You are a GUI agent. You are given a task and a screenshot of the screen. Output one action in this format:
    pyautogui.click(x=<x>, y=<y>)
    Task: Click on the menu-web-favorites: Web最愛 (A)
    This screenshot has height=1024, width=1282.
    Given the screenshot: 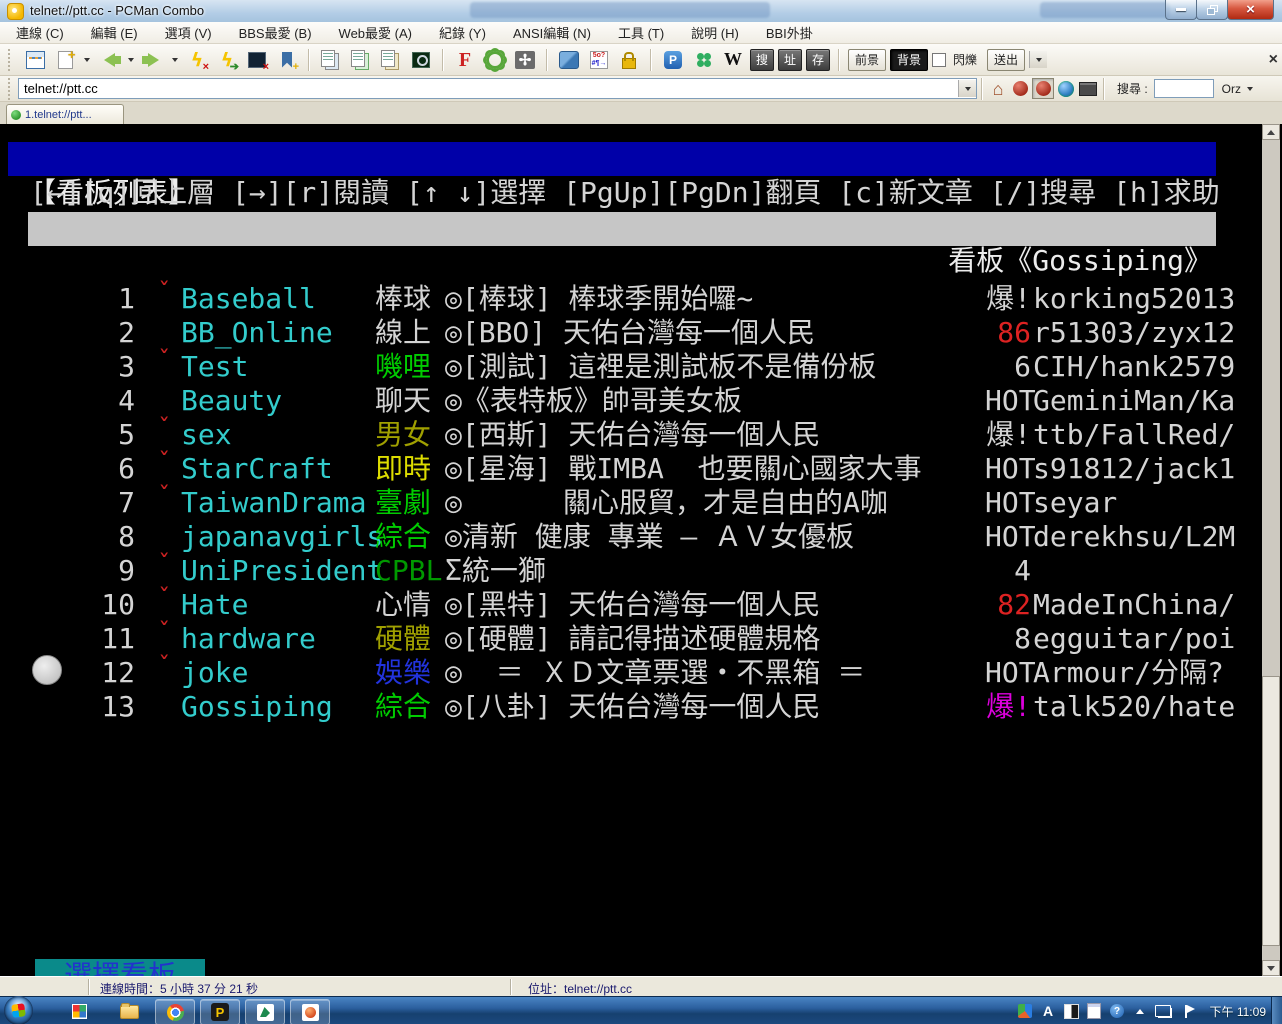 What is the action you would take?
    pyautogui.click(x=375, y=32)
    